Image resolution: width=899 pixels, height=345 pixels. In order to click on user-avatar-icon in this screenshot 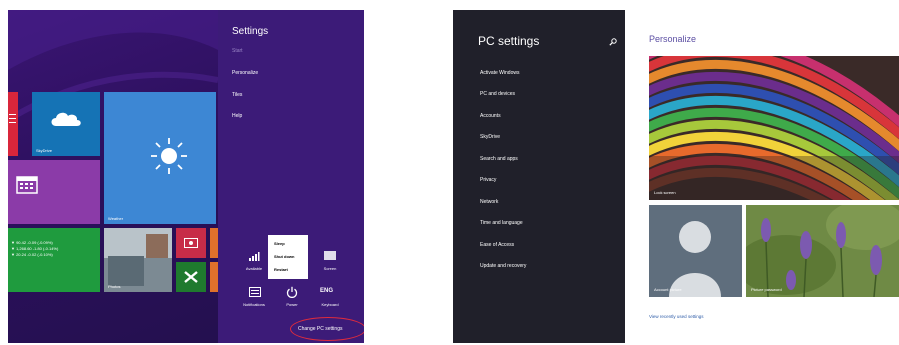, I will do `click(695, 259)`.